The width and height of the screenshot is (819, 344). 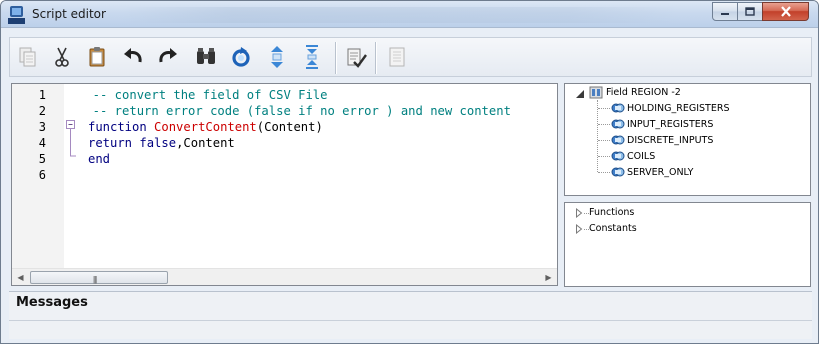 What do you see at coordinates (52, 302) in the screenshot?
I see `messages-title: Messages` at bounding box center [52, 302].